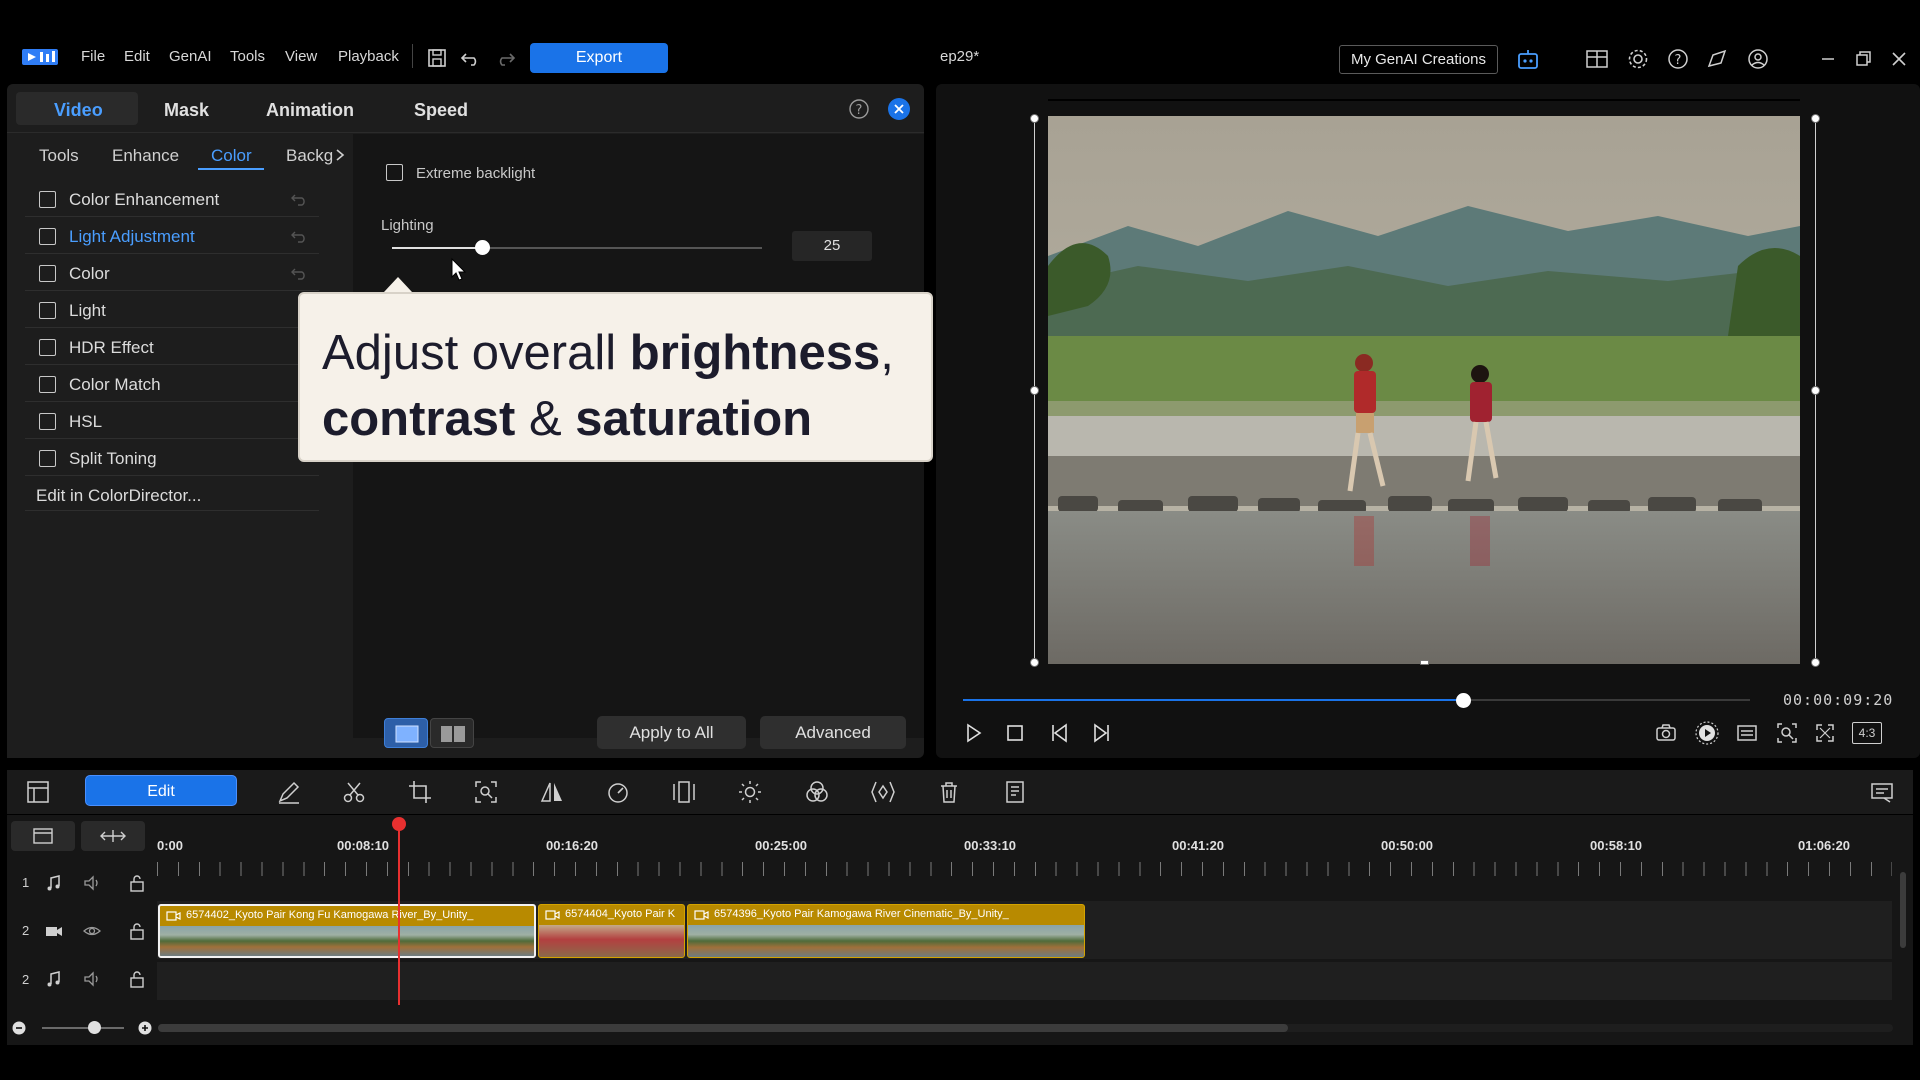 This screenshot has height=1080, width=1920. I want to click on next-frame-icon, so click(1101, 733).